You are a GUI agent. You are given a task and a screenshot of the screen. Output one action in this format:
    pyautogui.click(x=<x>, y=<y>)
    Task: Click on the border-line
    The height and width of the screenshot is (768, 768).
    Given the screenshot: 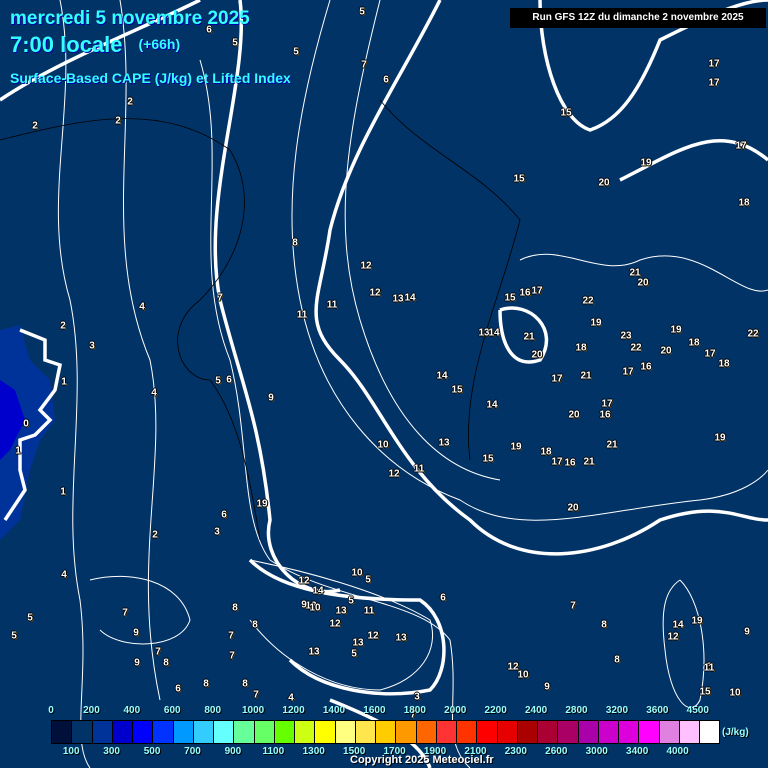 What is the action you would take?
    pyautogui.click(x=450, y=280)
    